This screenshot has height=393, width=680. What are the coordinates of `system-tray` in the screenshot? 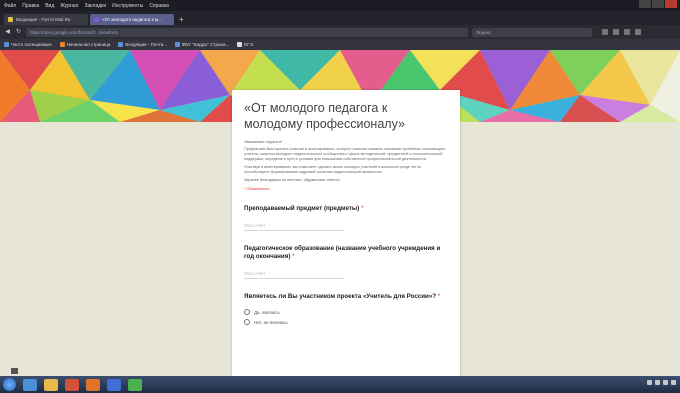 It's located at (661, 382).